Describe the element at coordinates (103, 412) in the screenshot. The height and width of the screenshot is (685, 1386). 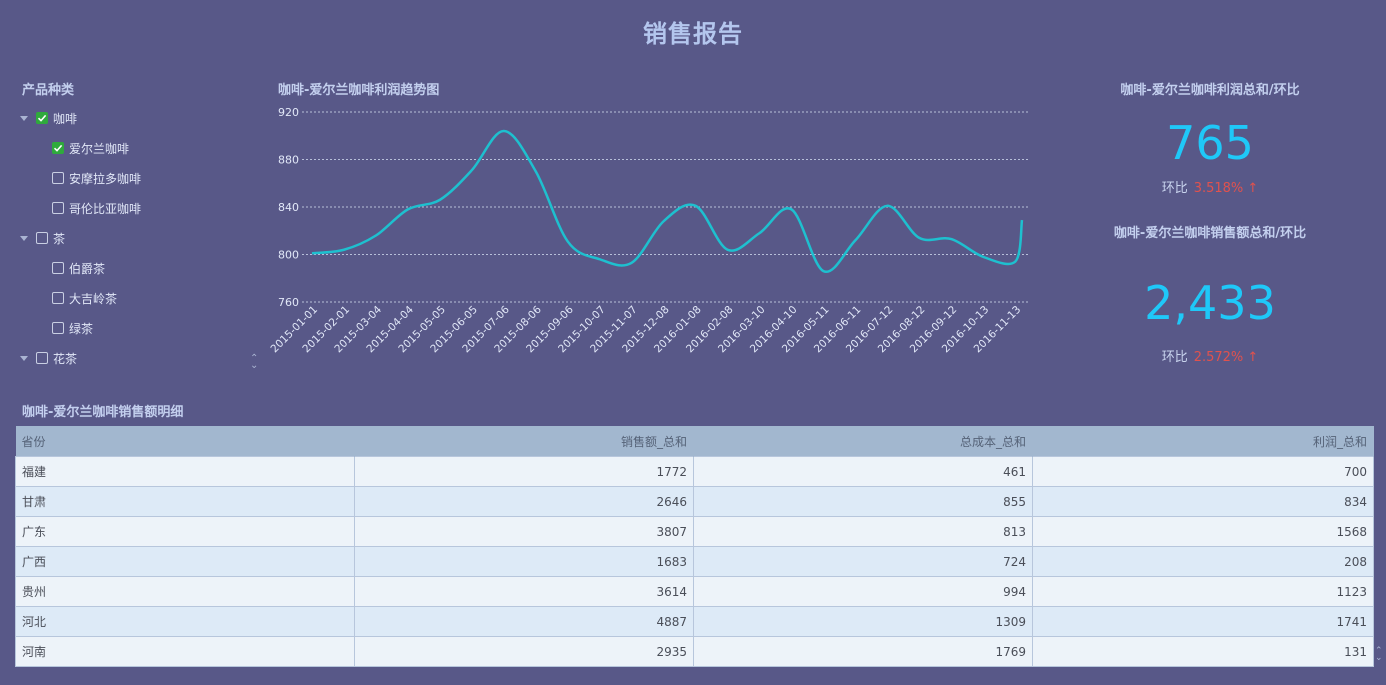
I see `table-title: 咖啡-爱尔兰咖啡销售额明细` at that location.